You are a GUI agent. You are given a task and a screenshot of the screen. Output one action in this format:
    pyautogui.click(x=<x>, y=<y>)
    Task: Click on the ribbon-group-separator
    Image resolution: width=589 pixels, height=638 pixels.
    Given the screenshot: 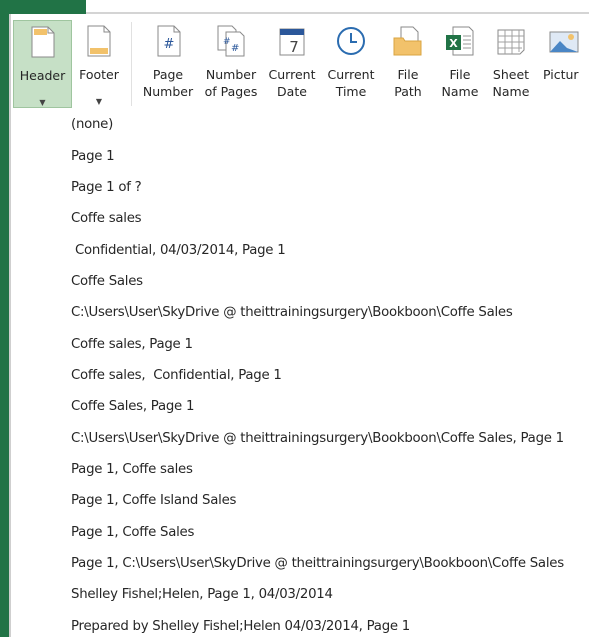 What is the action you would take?
    pyautogui.click(x=131, y=64)
    